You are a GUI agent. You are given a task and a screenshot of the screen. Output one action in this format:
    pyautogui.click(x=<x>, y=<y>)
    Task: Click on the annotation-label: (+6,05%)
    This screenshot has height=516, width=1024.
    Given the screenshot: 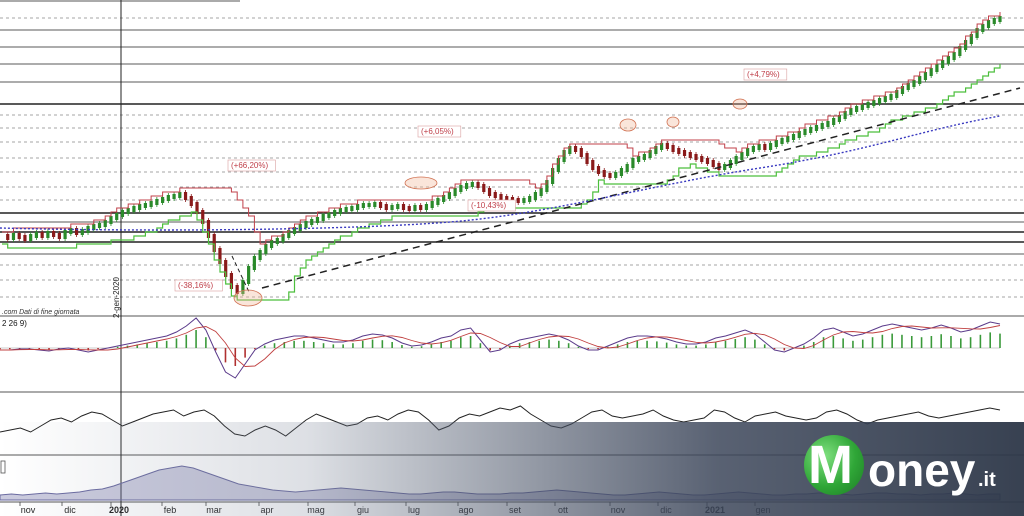 What is the action you would take?
    pyautogui.click(x=437, y=131)
    